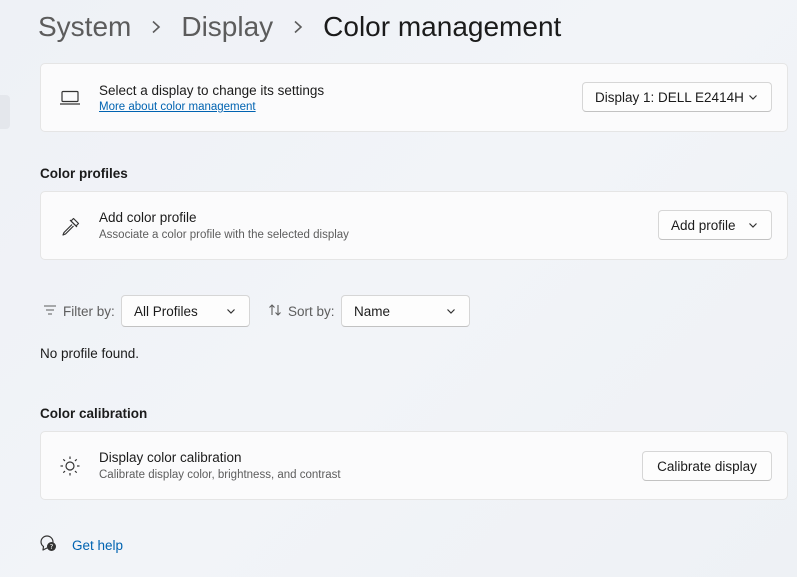  I want to click on add-profile-label: Add profile, so click(703, 225).